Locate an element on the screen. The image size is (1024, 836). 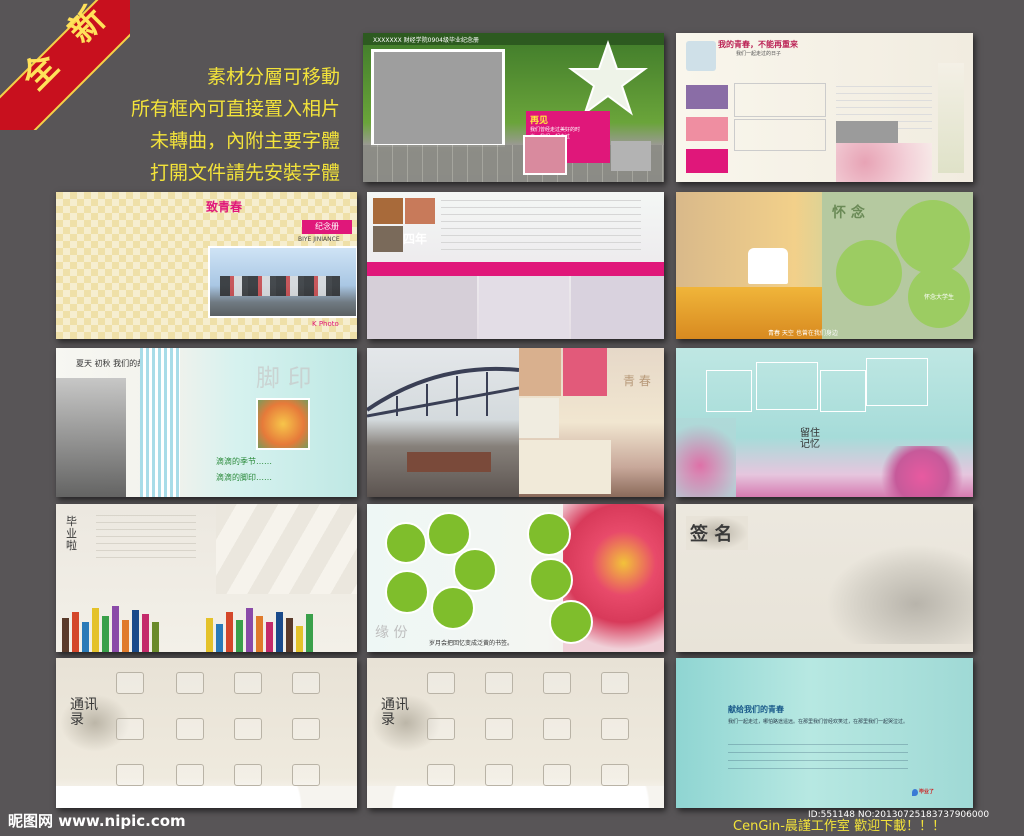
promo-line-1: 素材分層可移動 is located at coordinates (273, 77).